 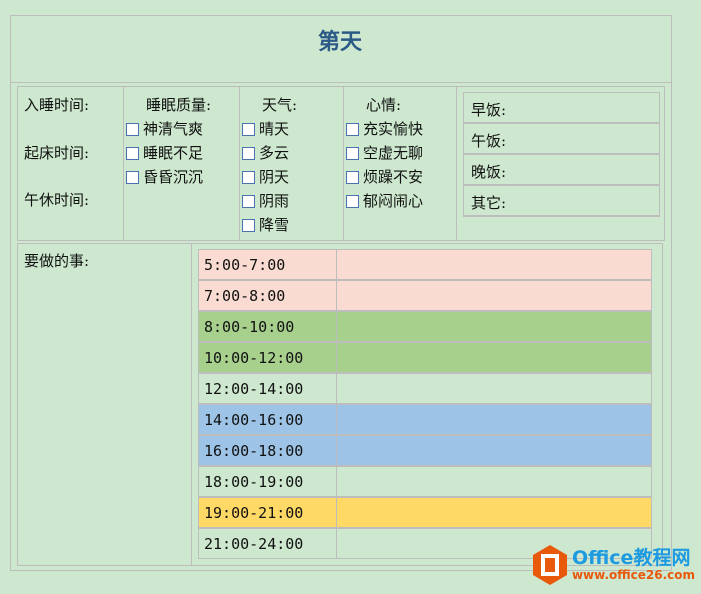 I want to click on weather-option: 降雪, so click(x=265, y=225).